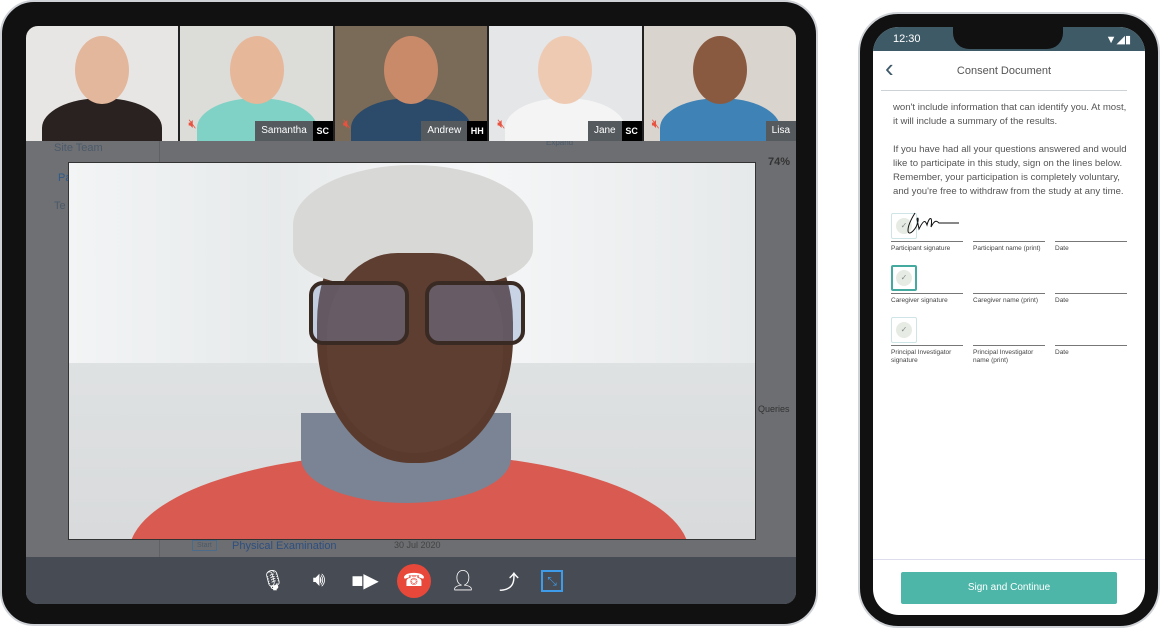  I want to click on signature-field: Principal Investigator name (print), so click(1009, 341).